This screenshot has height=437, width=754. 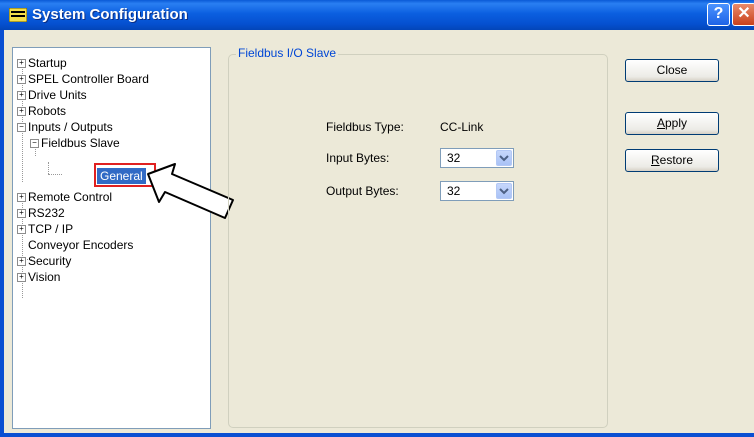 I want to click on output-bytes-value: 32, so click(x=454, y=191).